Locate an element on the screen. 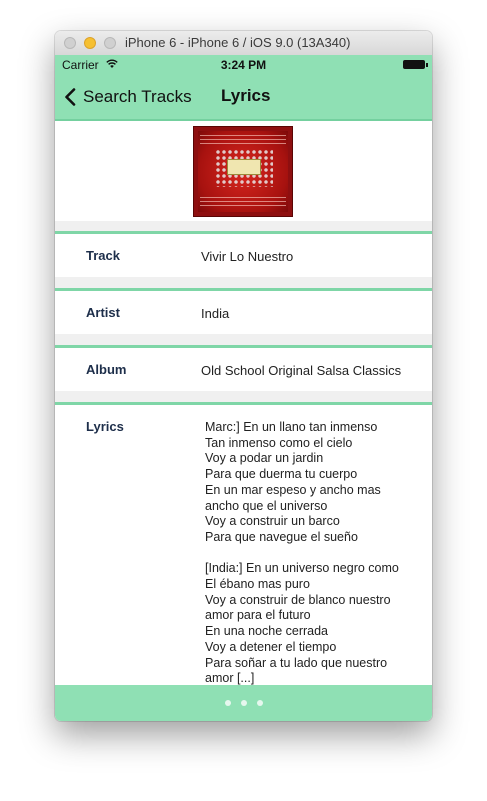 This screenshot has width=487, height=801. lyrics-label: Lyrics is located at coordinates (105, 426).